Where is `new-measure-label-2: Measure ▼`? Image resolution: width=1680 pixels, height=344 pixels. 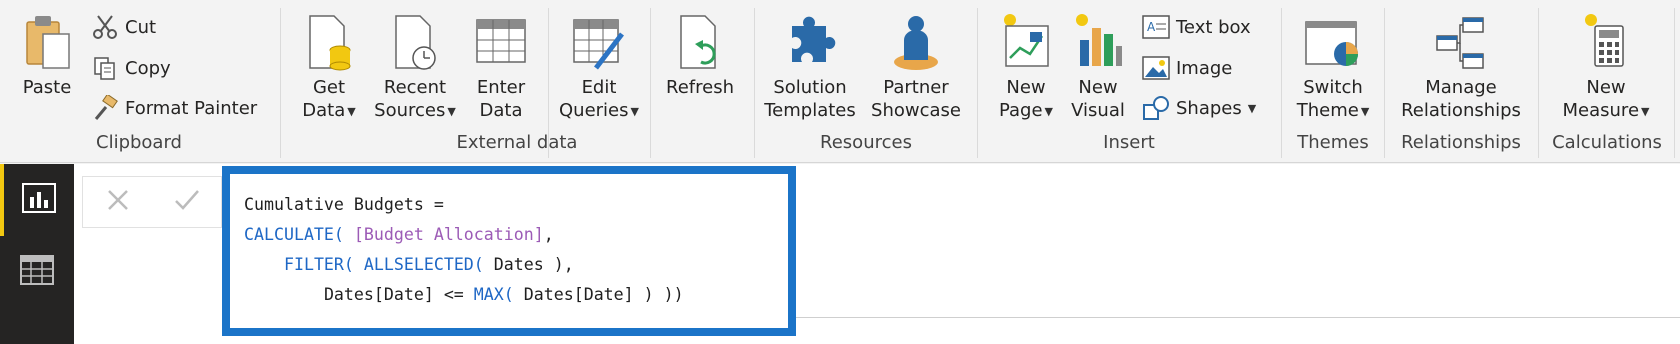 new-measure-label-2: Measure ▼ is located at coordinates (1606, 110).